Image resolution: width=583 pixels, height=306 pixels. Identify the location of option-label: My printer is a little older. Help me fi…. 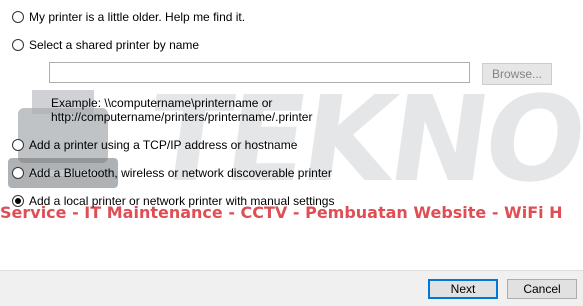
(137, 17).